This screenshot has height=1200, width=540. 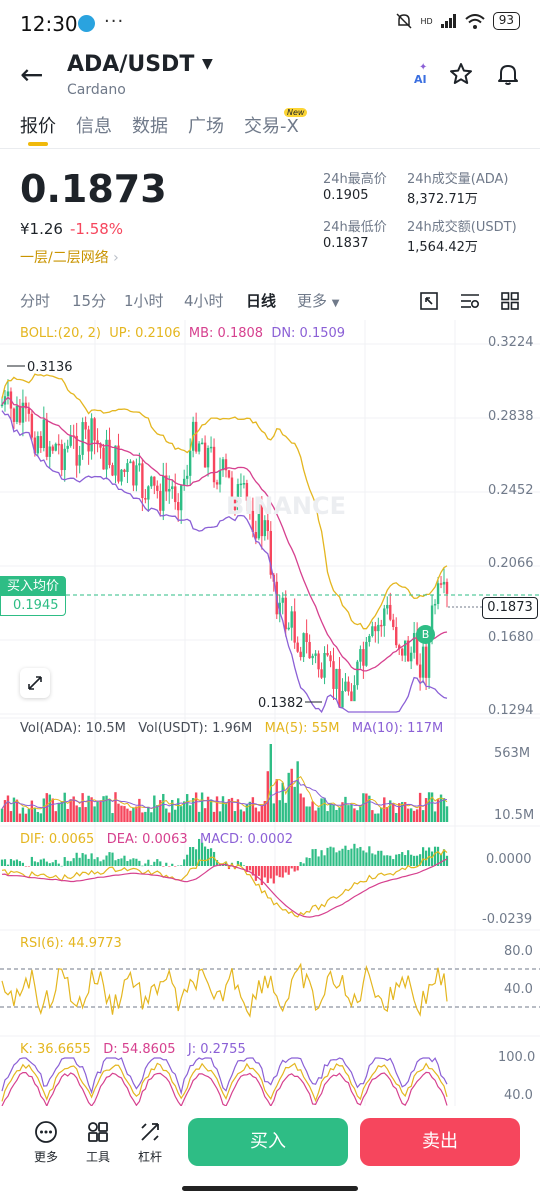 I want to click on tab-data: 数据, so click(x=150, y=125).